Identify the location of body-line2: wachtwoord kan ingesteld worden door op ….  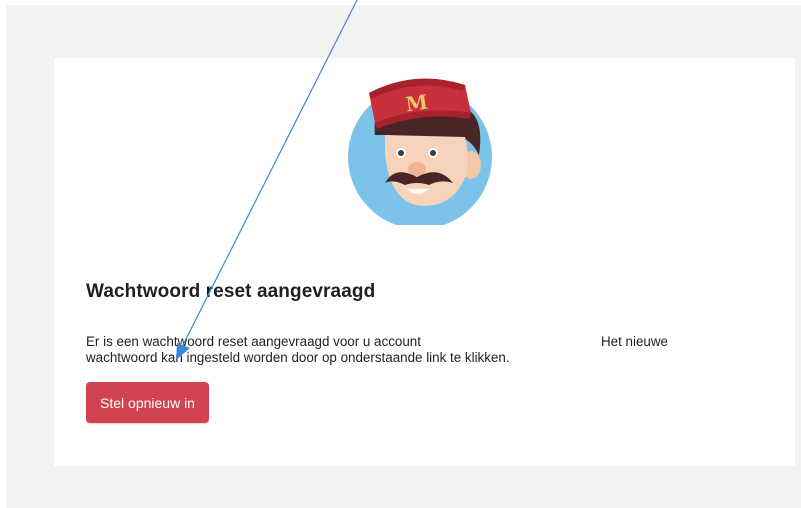
(298, 357).